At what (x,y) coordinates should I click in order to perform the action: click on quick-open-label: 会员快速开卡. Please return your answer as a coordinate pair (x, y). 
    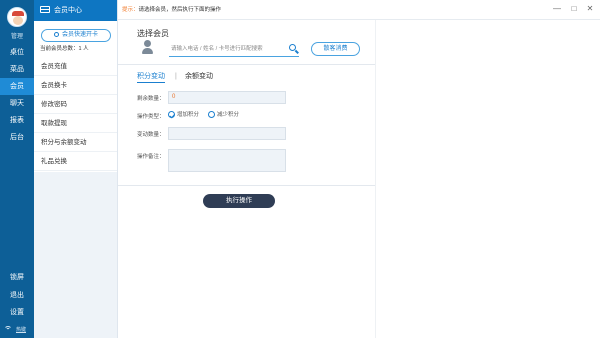
    Looking at the image, I should click on (79, 35).